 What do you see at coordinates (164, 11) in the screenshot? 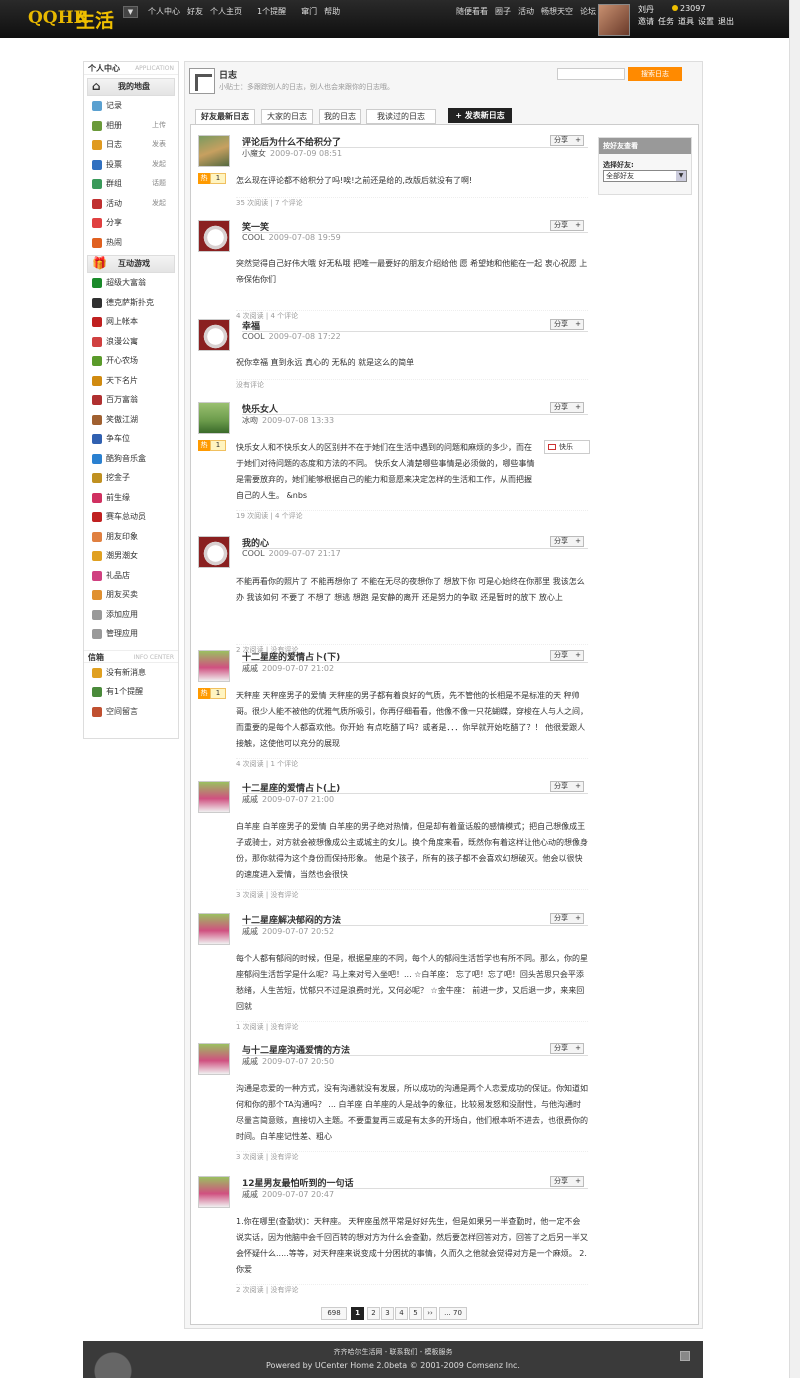
I see `nav-personal-center: 个人中心` at bounding box center [164, 11].